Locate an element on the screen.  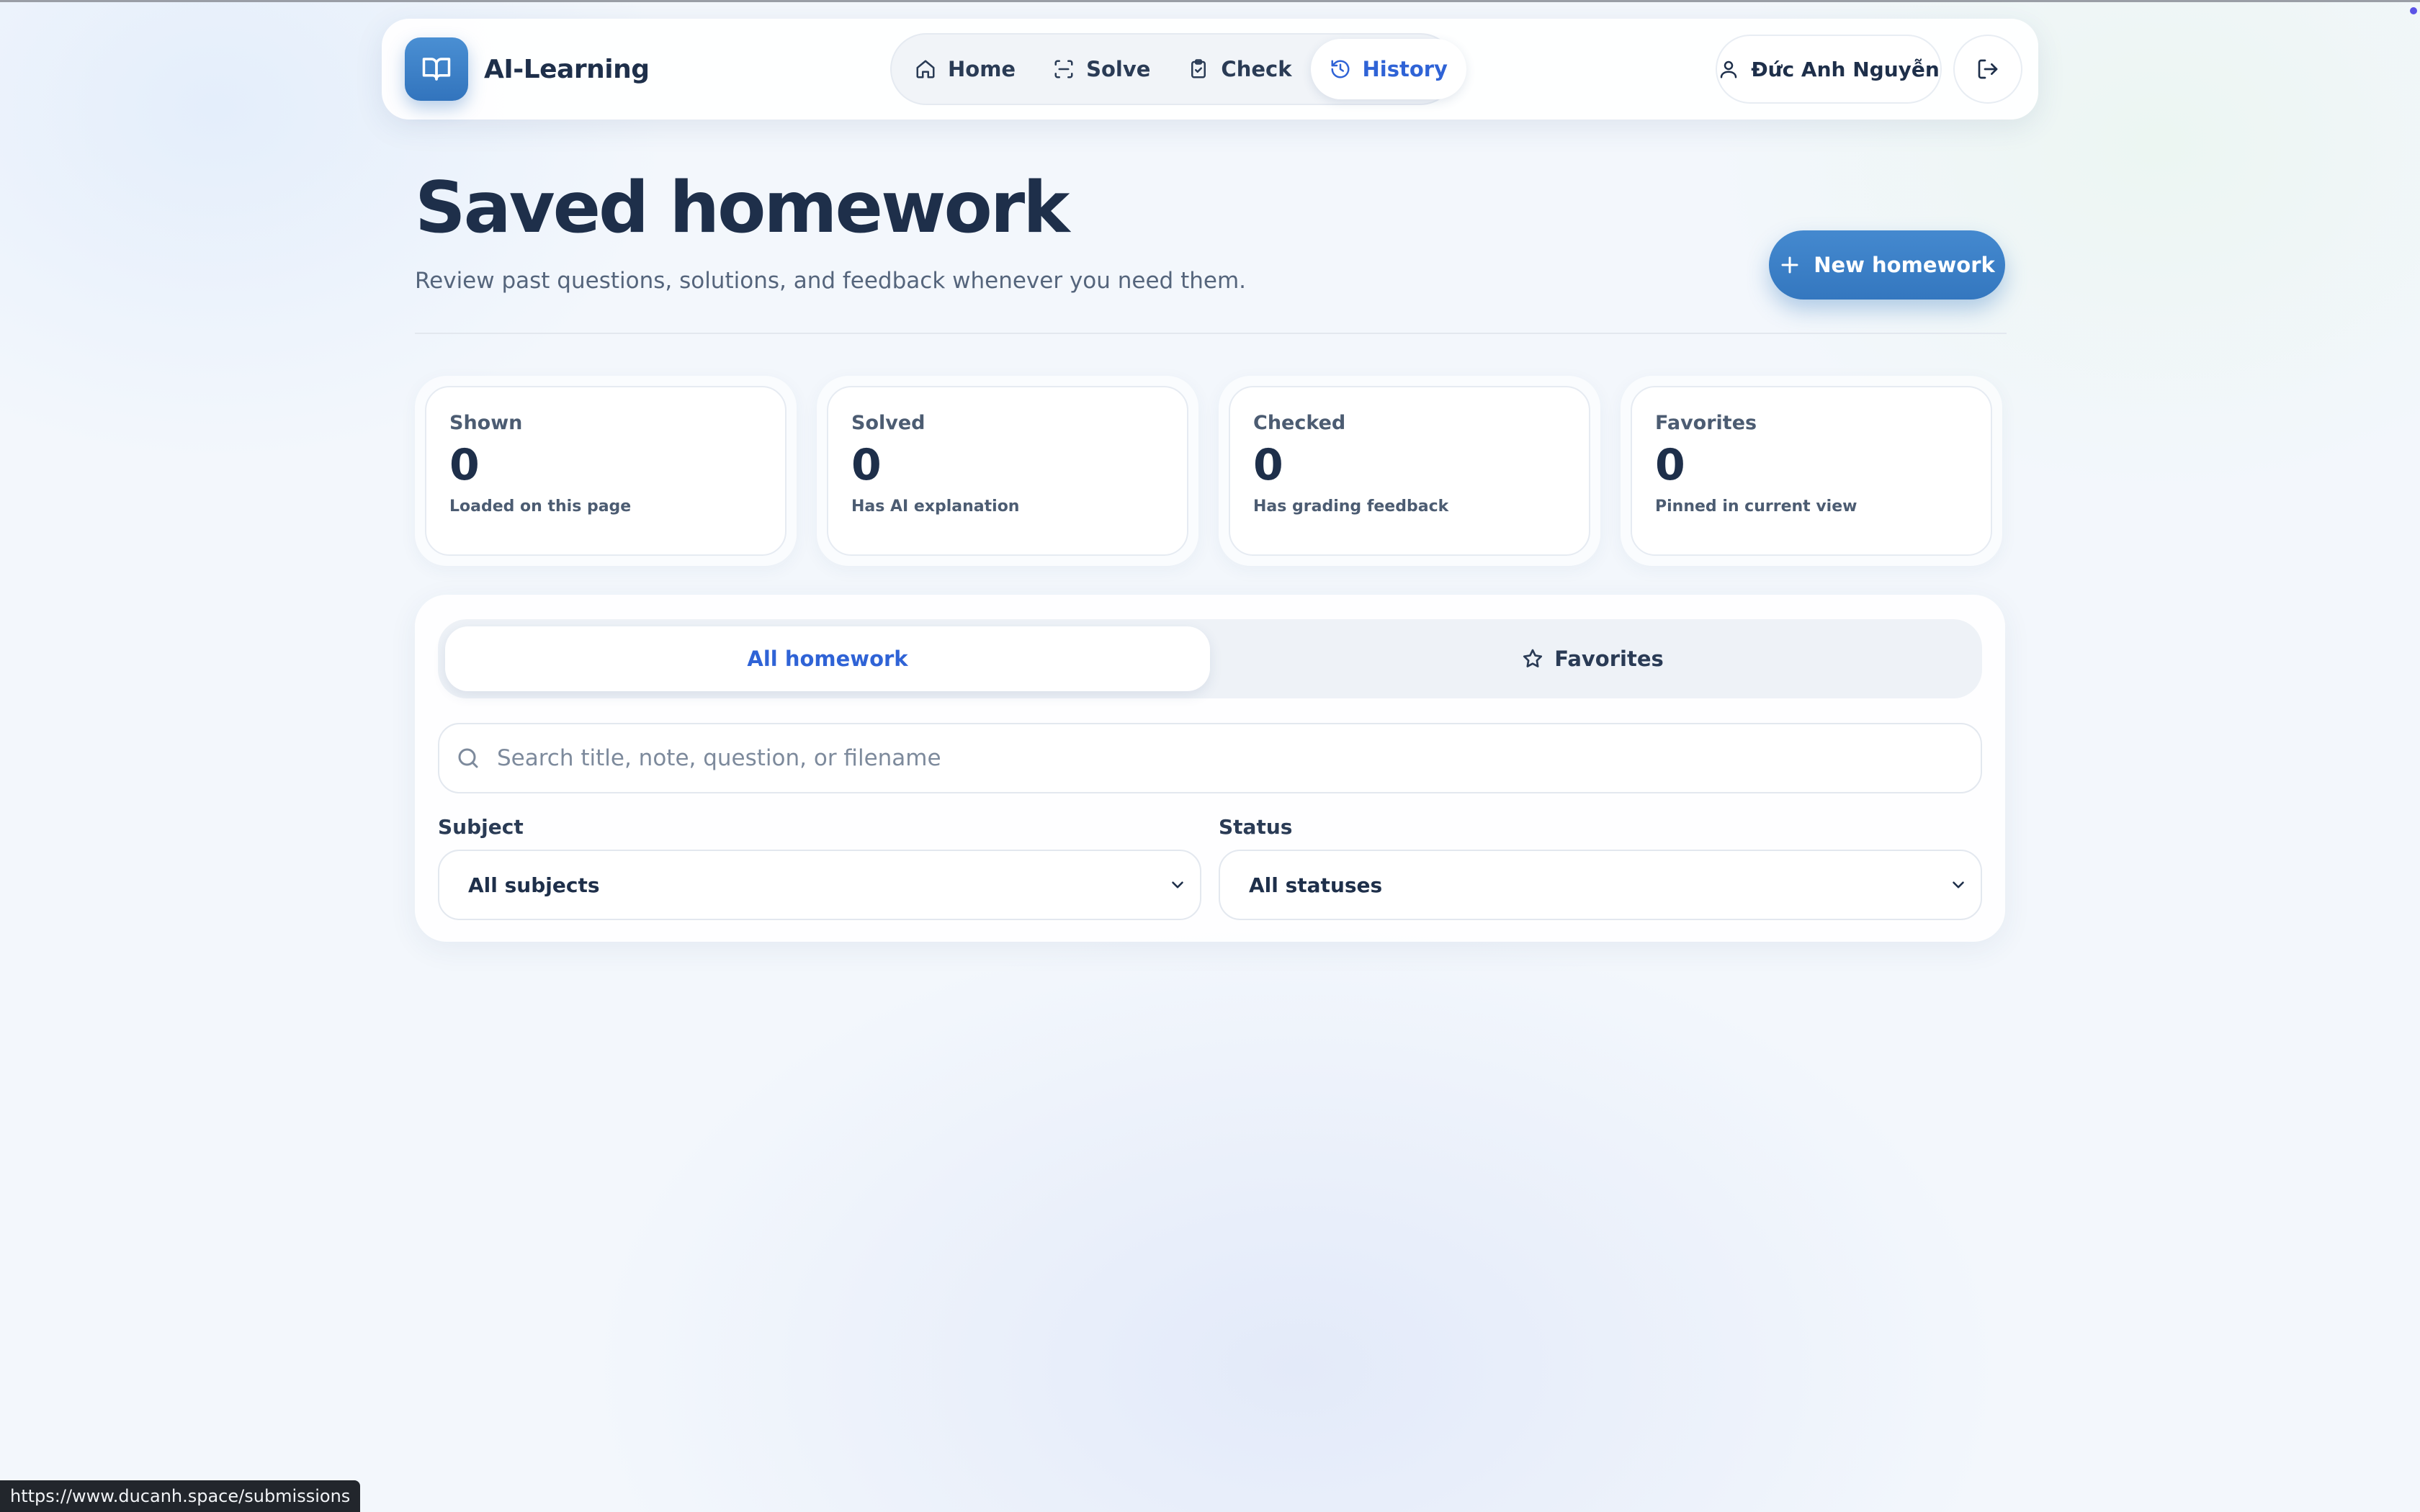
history-icon is located at coordinates (1340, 69).